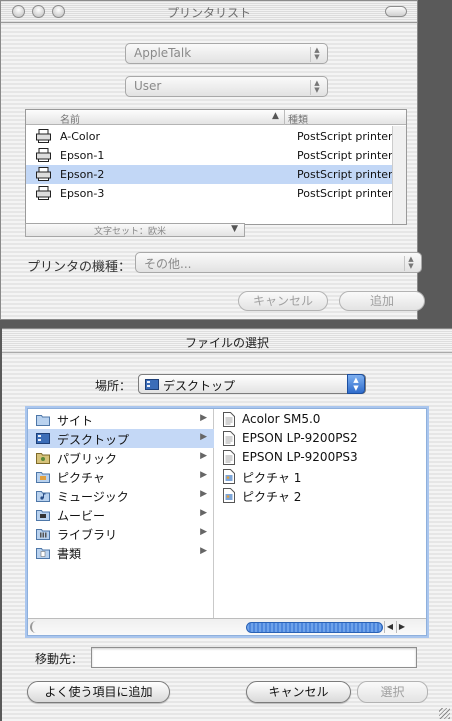  What do you see at coordinates (82, 193) in the screenshot?
I see `printer-name: Epson-3` at bounding box center [82, 193].